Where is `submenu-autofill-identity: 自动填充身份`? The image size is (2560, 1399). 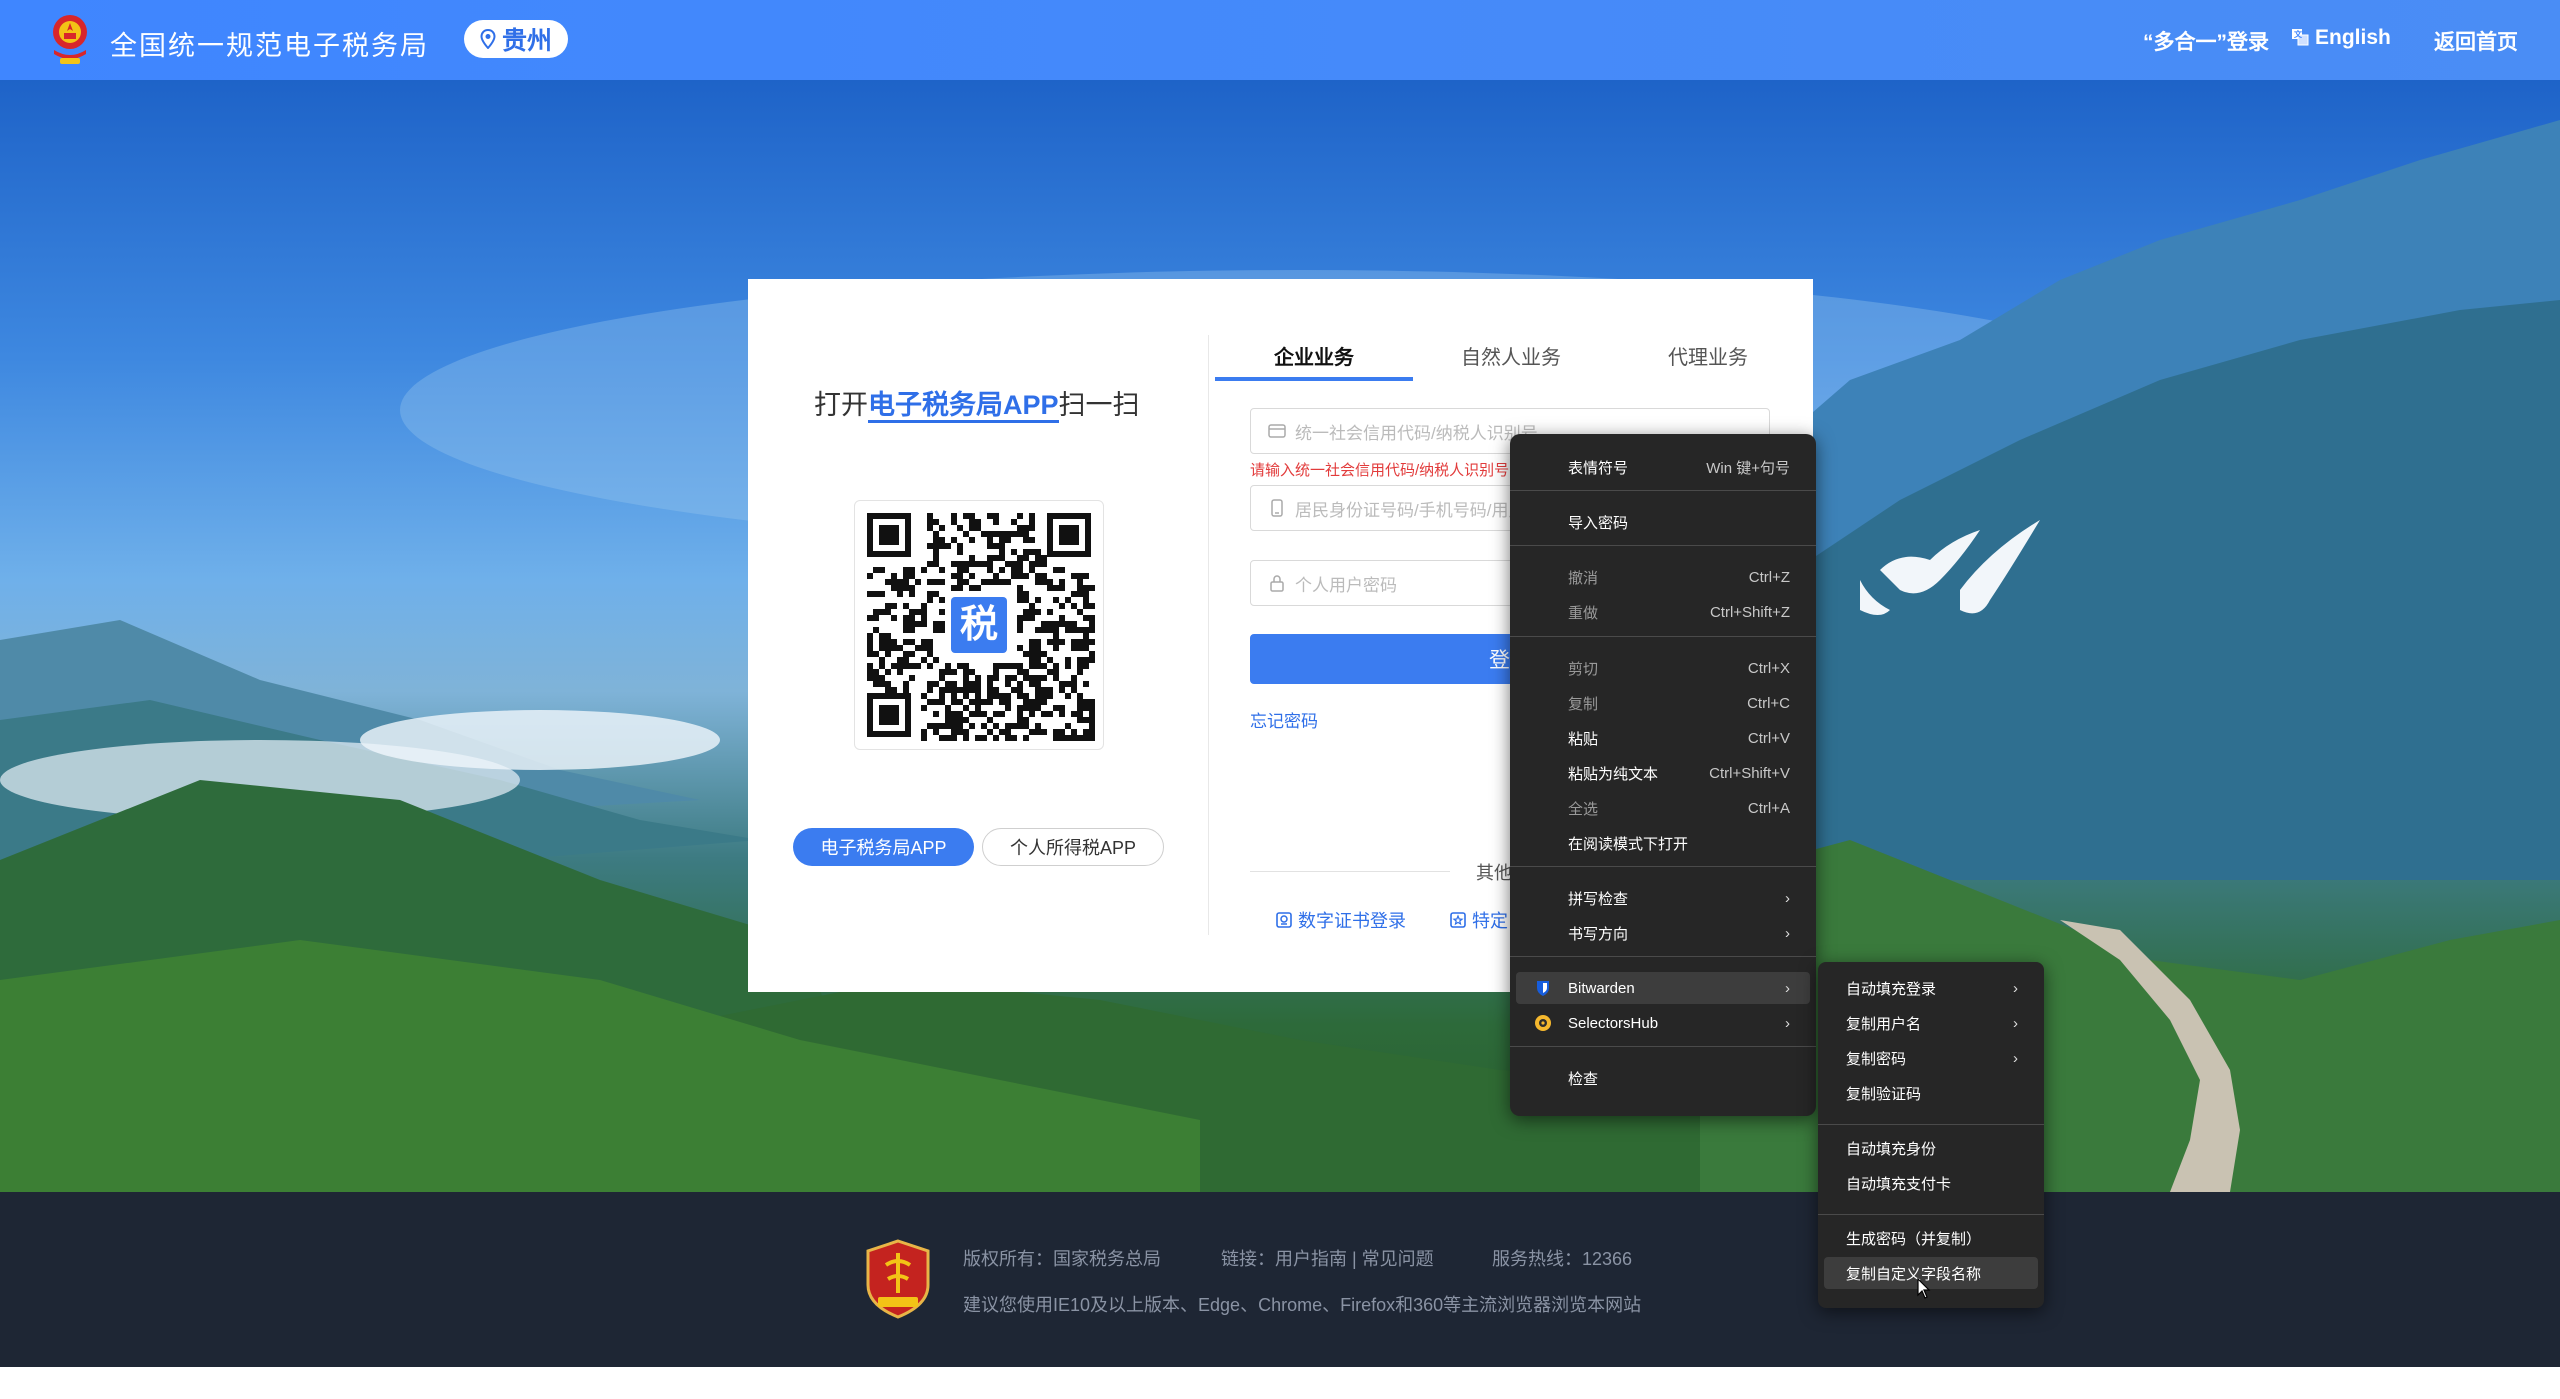 submenu-autofill-identity: 自动填充身份 is located at coordinates (1931, 1148).